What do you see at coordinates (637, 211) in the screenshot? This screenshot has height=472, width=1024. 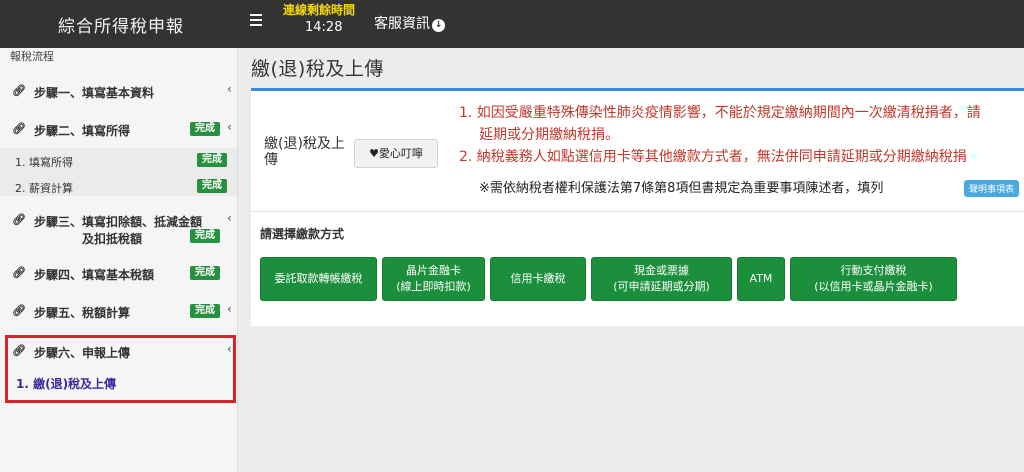 I see `divider` at bounding box center [637, 211].